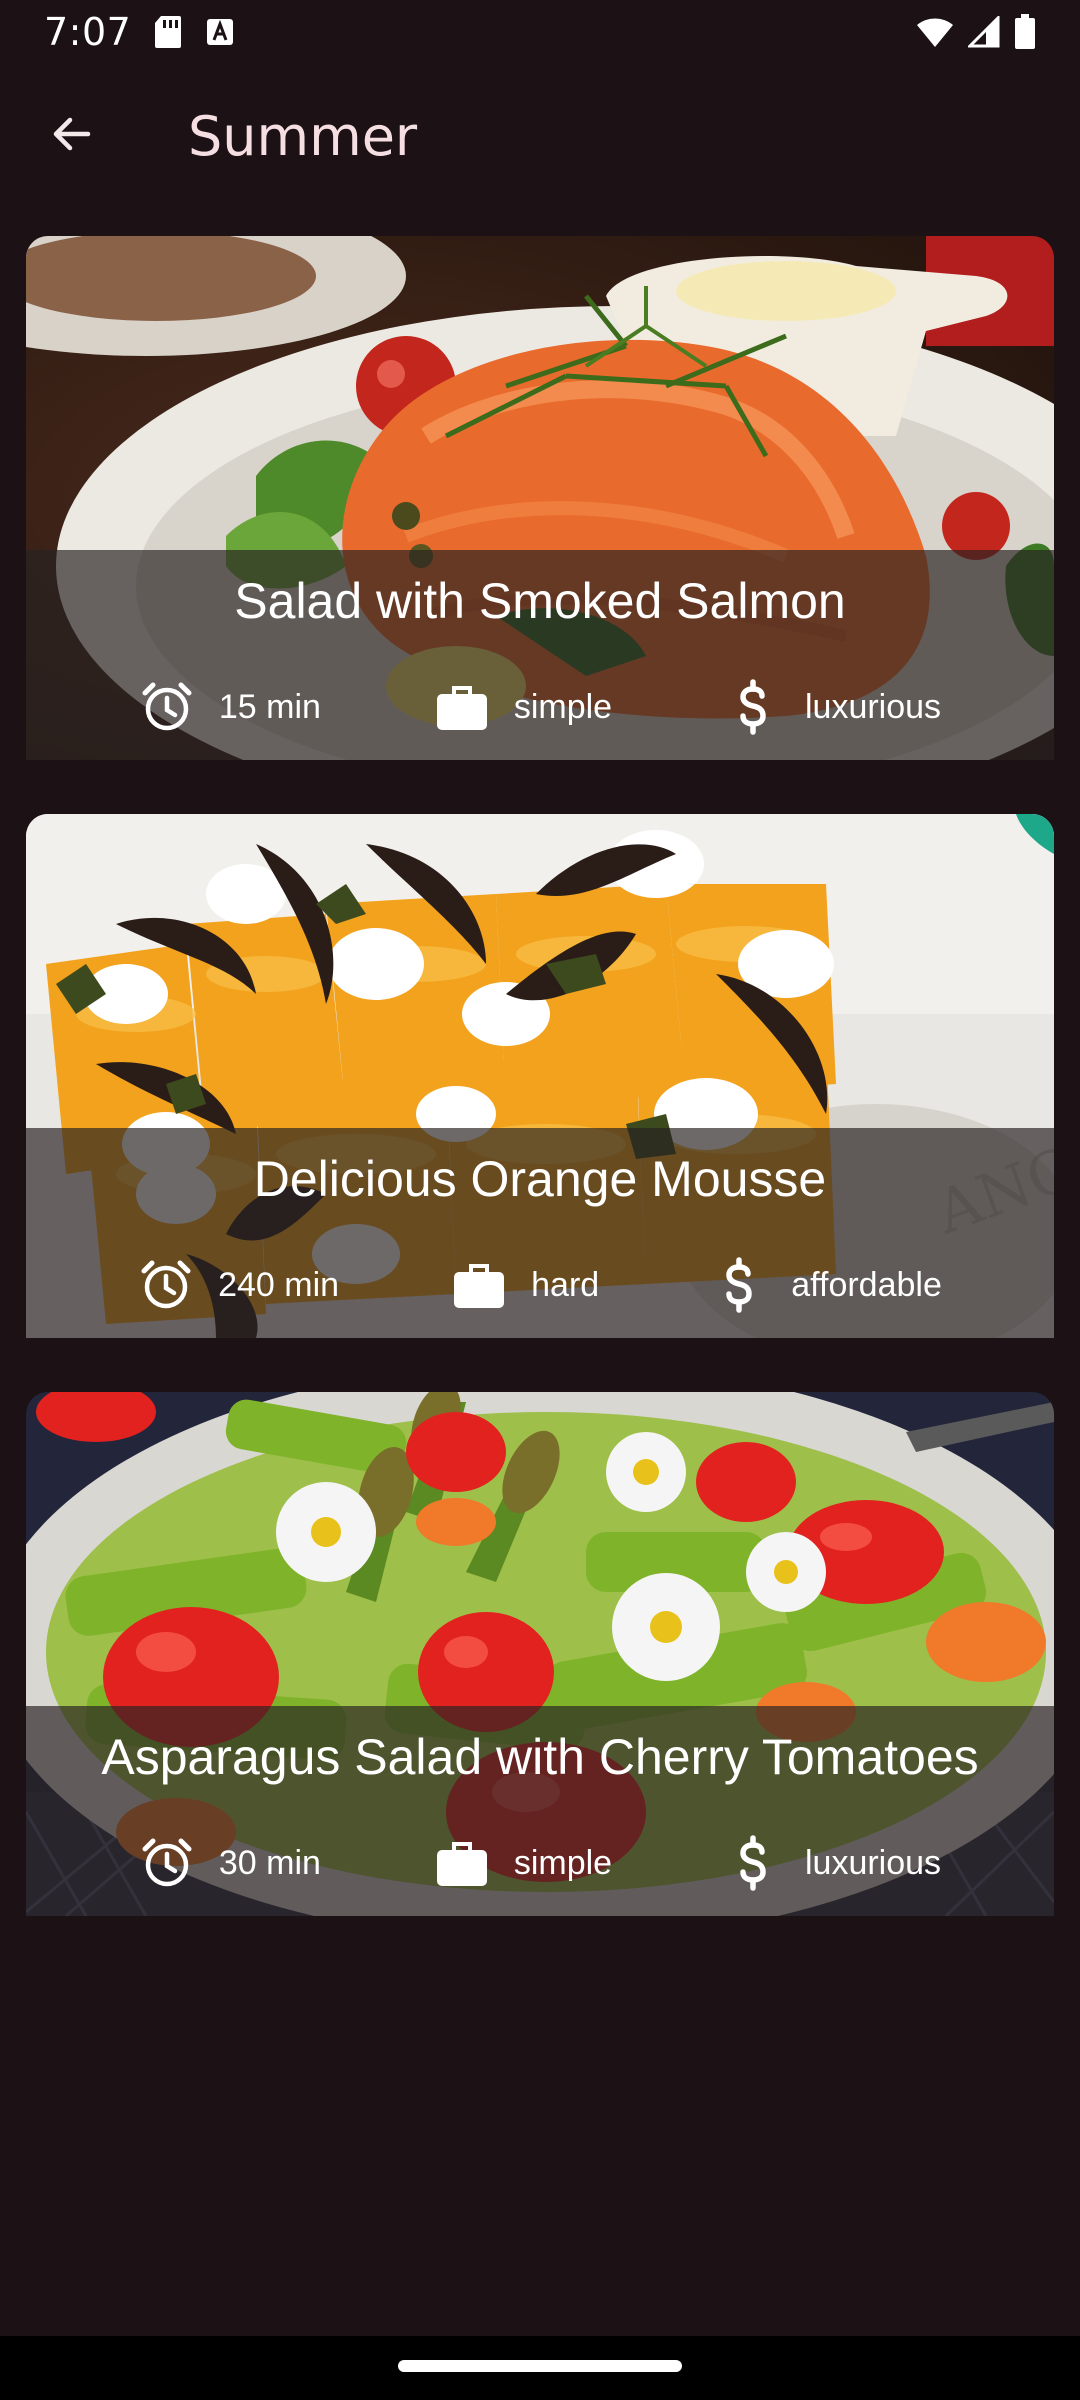  What do you see at coordinates (866, 1284) in the screenshot?
I see `meal-affordability: affordable` at bounding box center [866, 1284].